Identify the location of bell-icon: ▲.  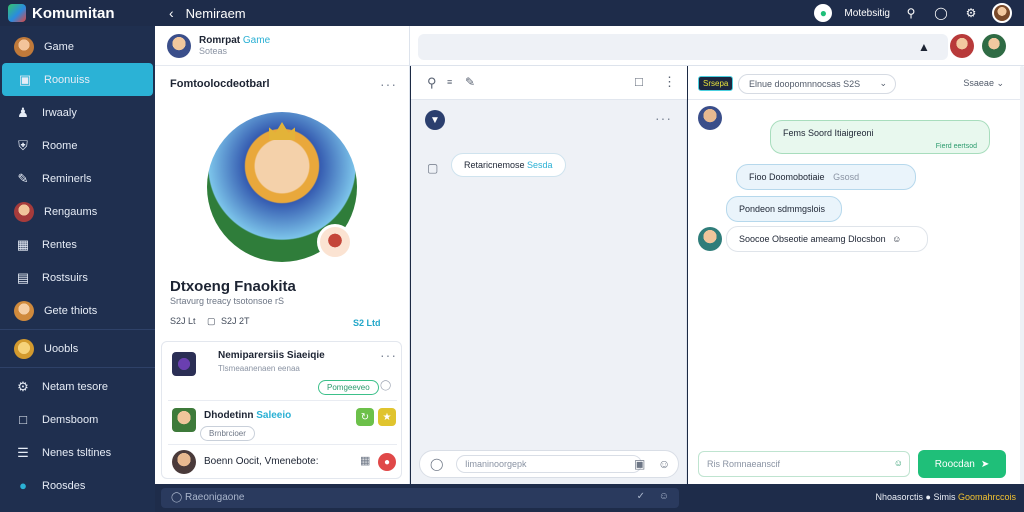
(924, 47).